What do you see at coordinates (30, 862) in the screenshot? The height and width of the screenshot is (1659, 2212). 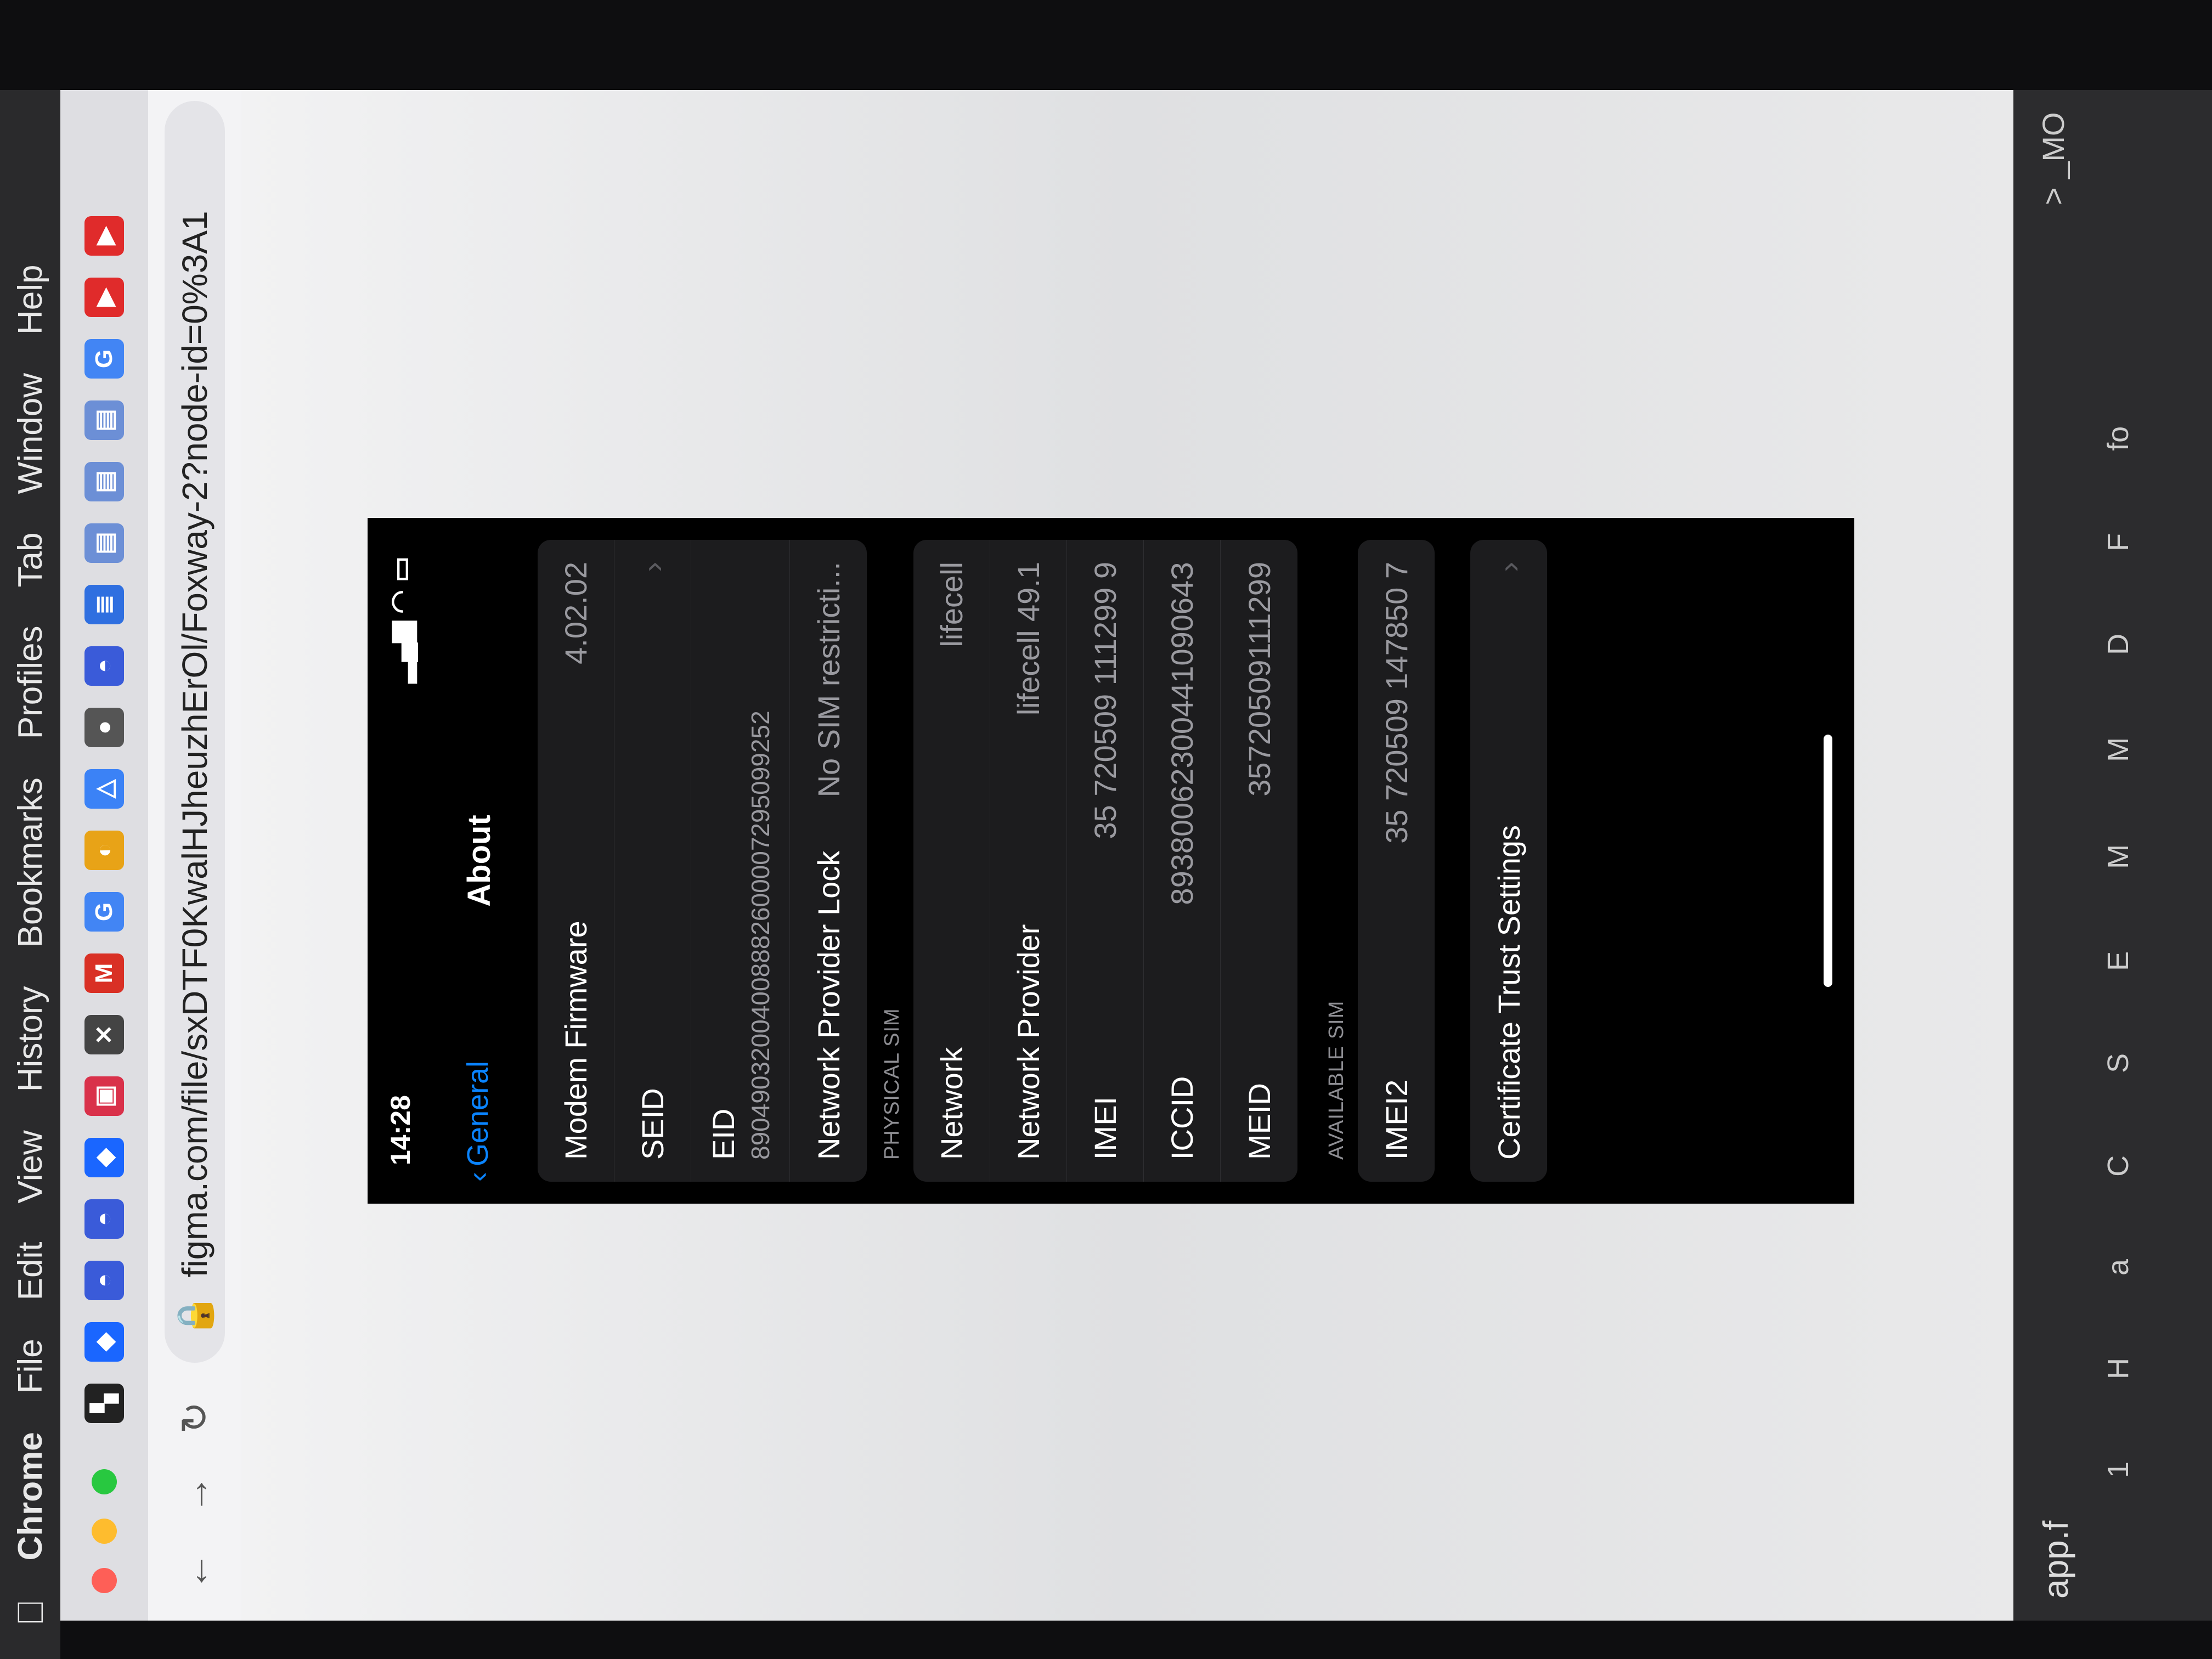 I see `menu-bookmarks: Bookmarks` at bounding box center [30, 862].